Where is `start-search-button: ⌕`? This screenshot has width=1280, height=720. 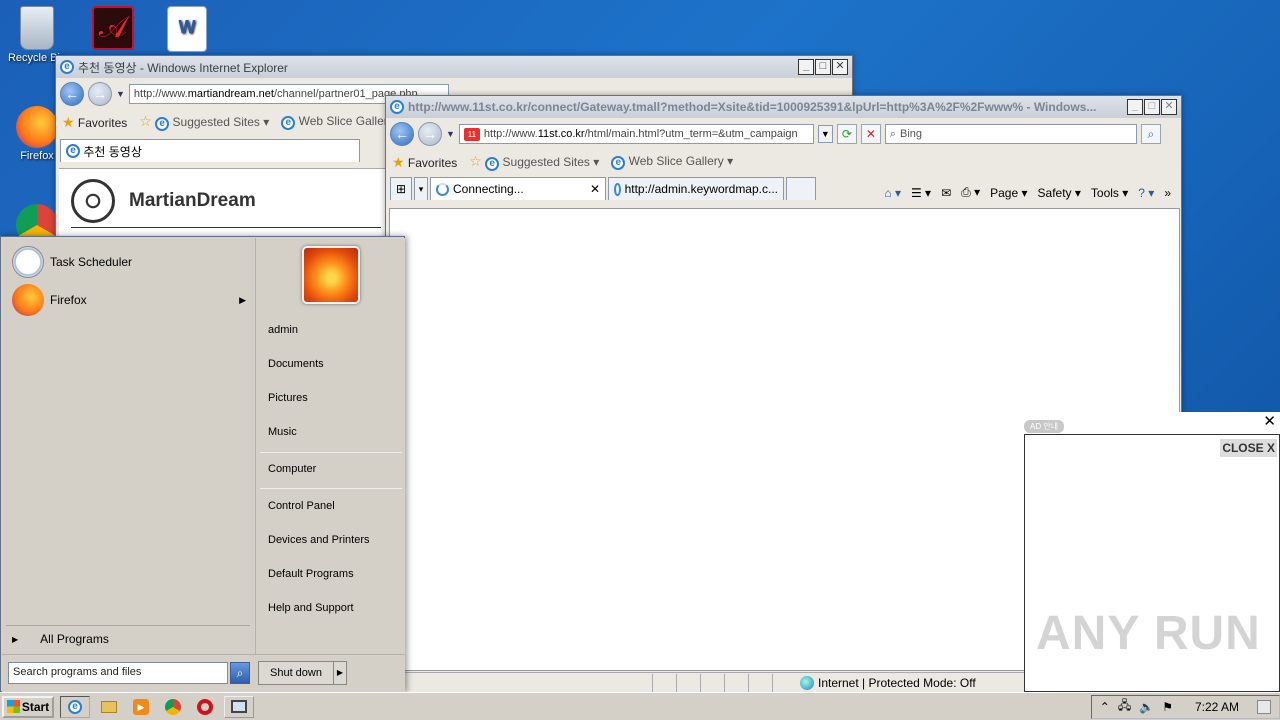
start-search-button: ⌕ is located at coordinates (240, 673).